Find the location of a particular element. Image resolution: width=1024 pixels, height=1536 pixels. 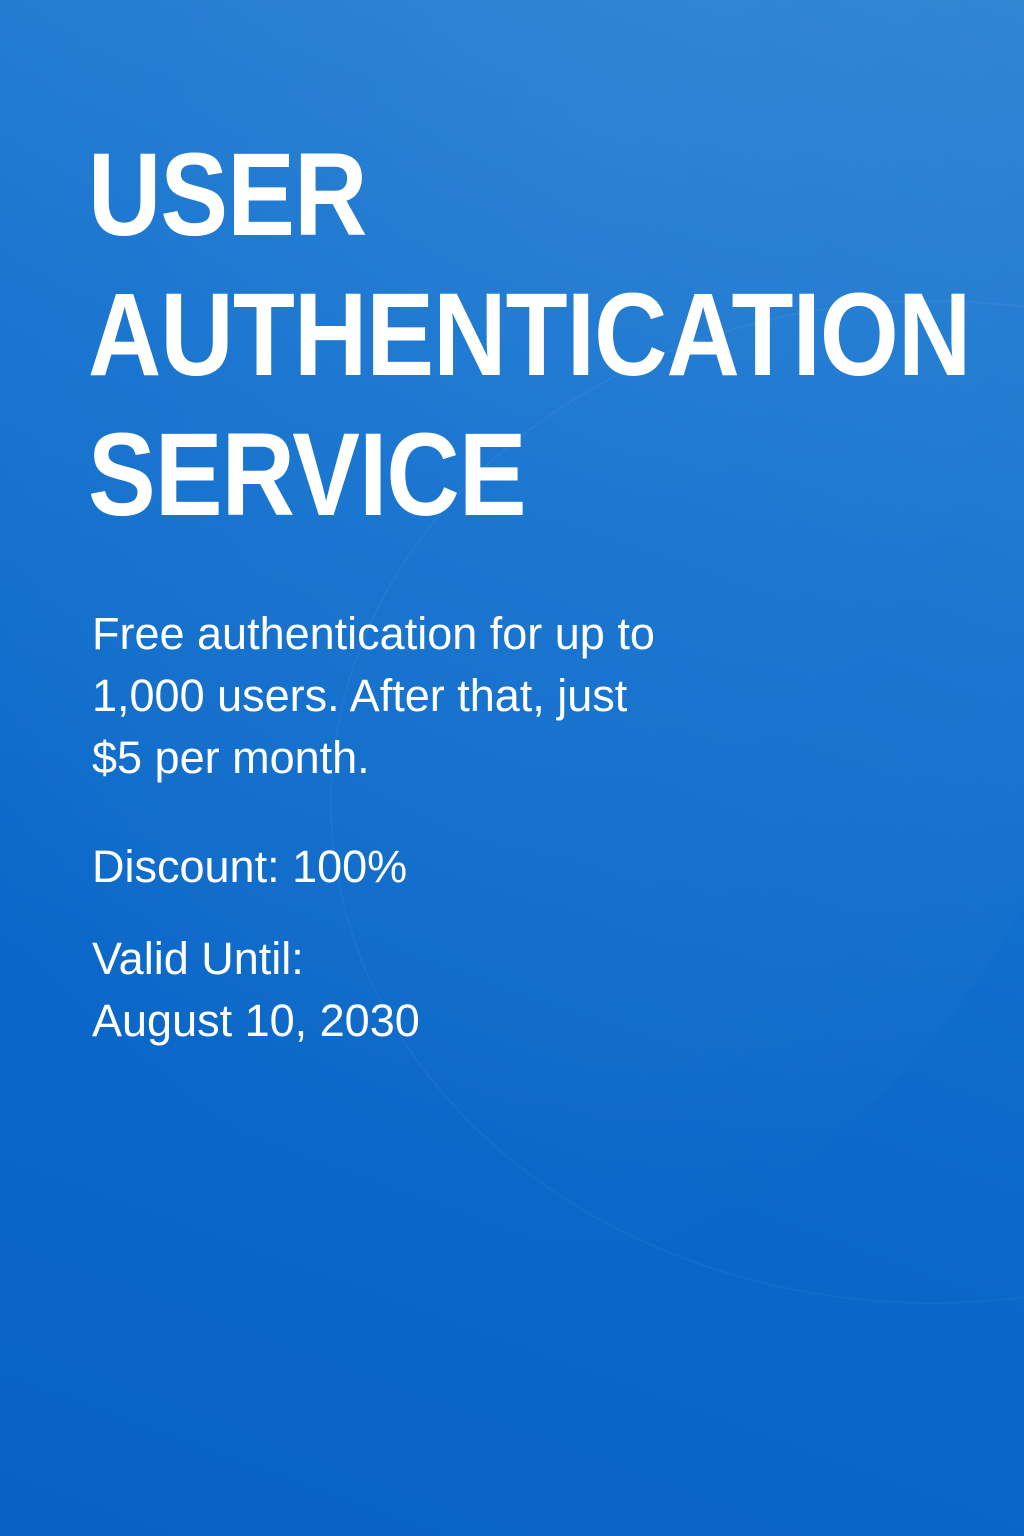

headline-line-1: USER is located at coordinates (227, 195).